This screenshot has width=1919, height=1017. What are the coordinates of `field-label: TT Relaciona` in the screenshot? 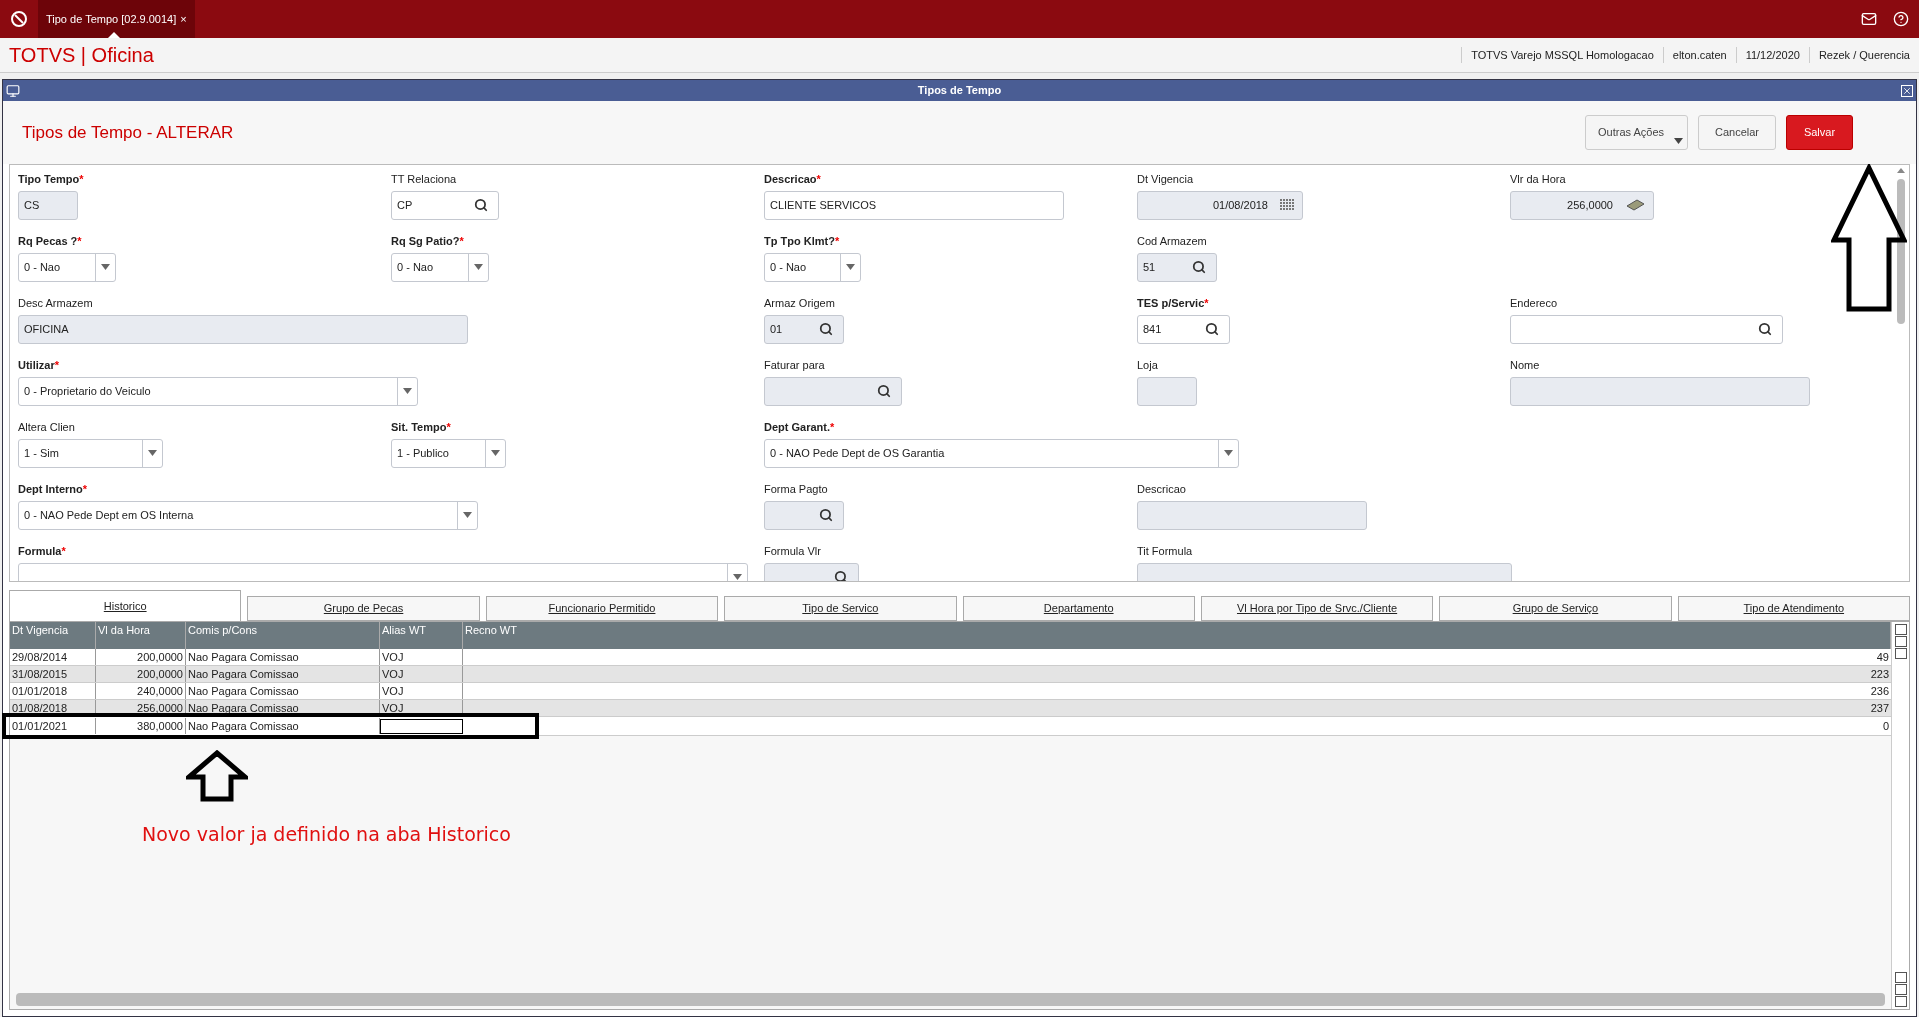 It's located at (424, 179).